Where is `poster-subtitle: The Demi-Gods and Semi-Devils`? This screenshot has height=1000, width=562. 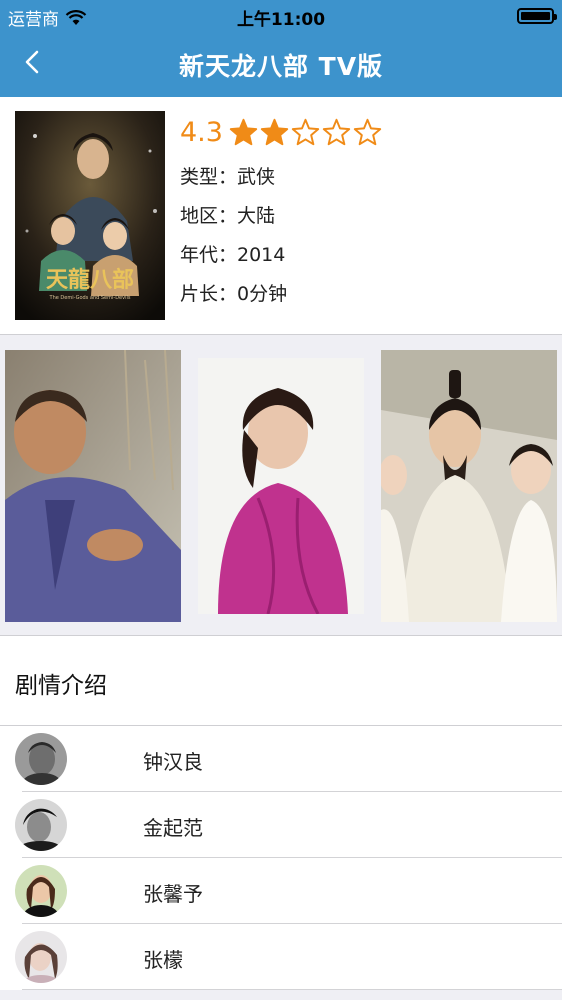
poster-subtitle: The Demi-Gods and Semi-Devils is located at coordinates (90, 298).